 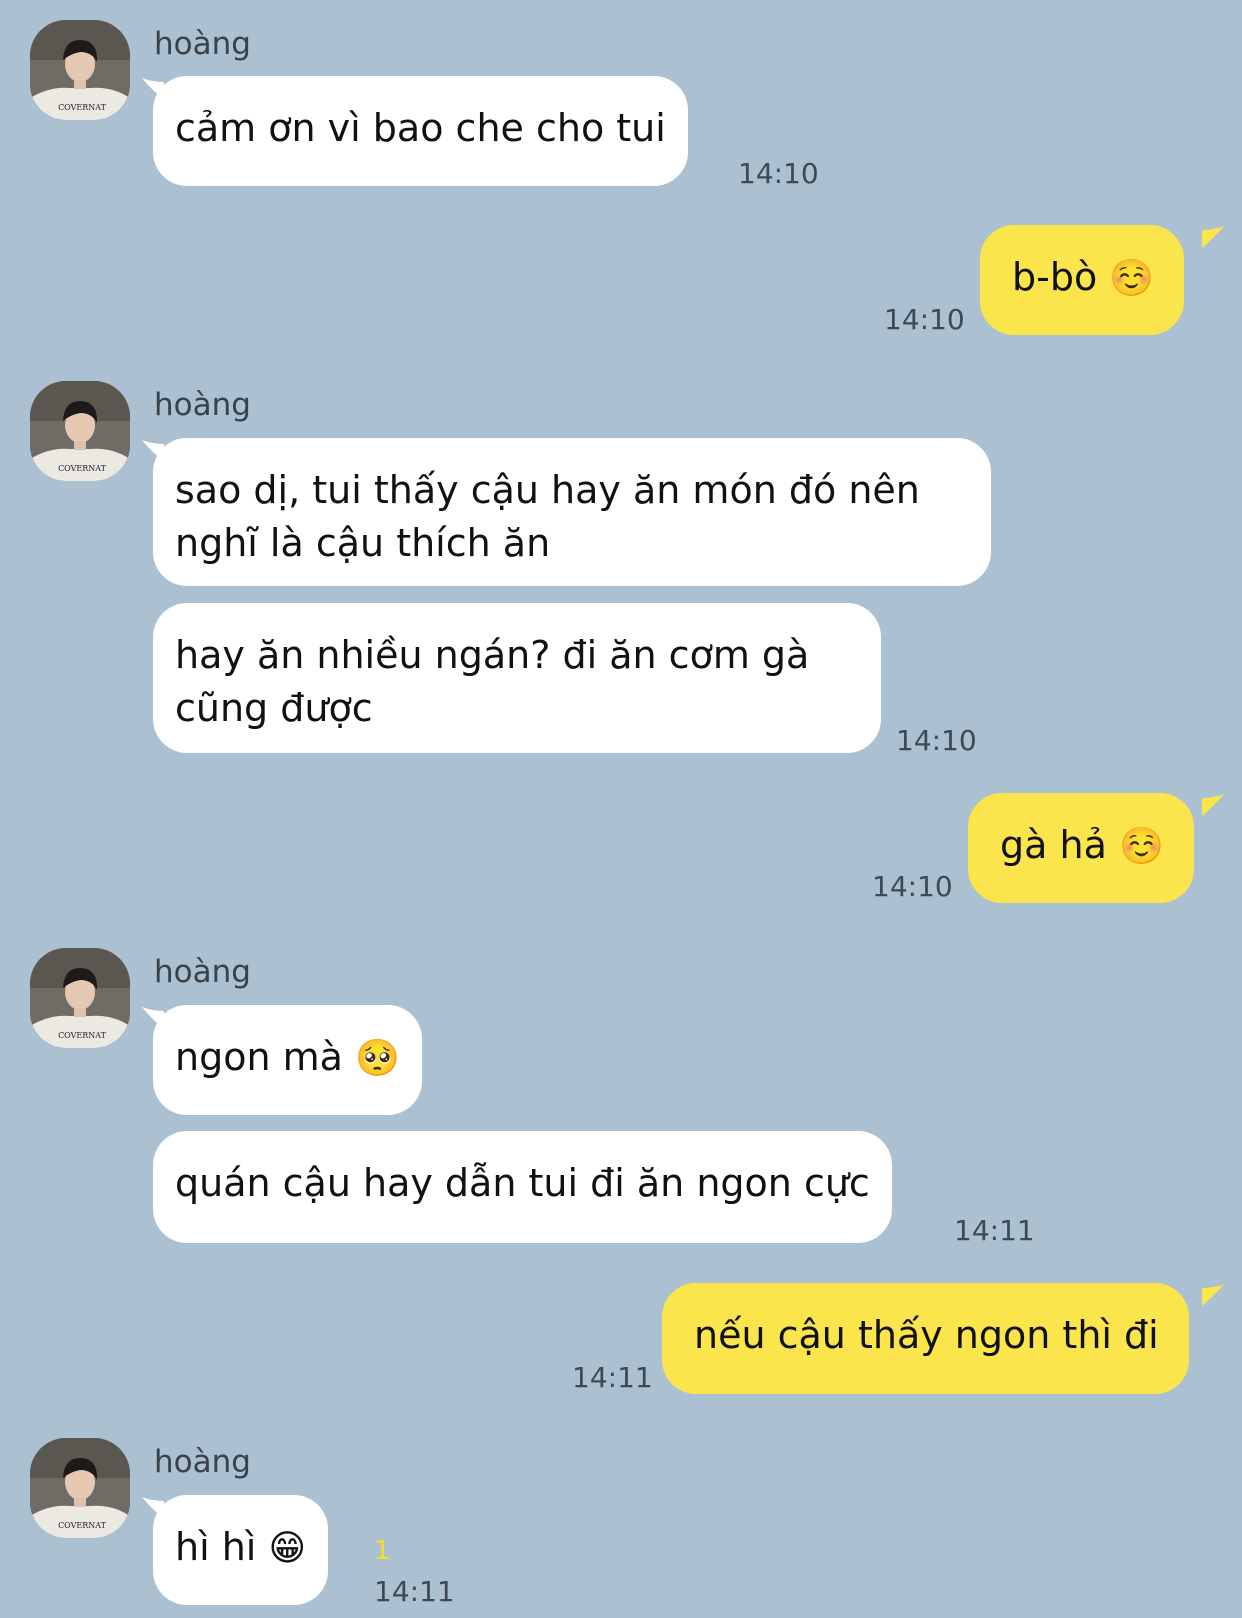 I want to click on message-text: cảm ơn vì bao che cho tui, so click(x=420, y=128).